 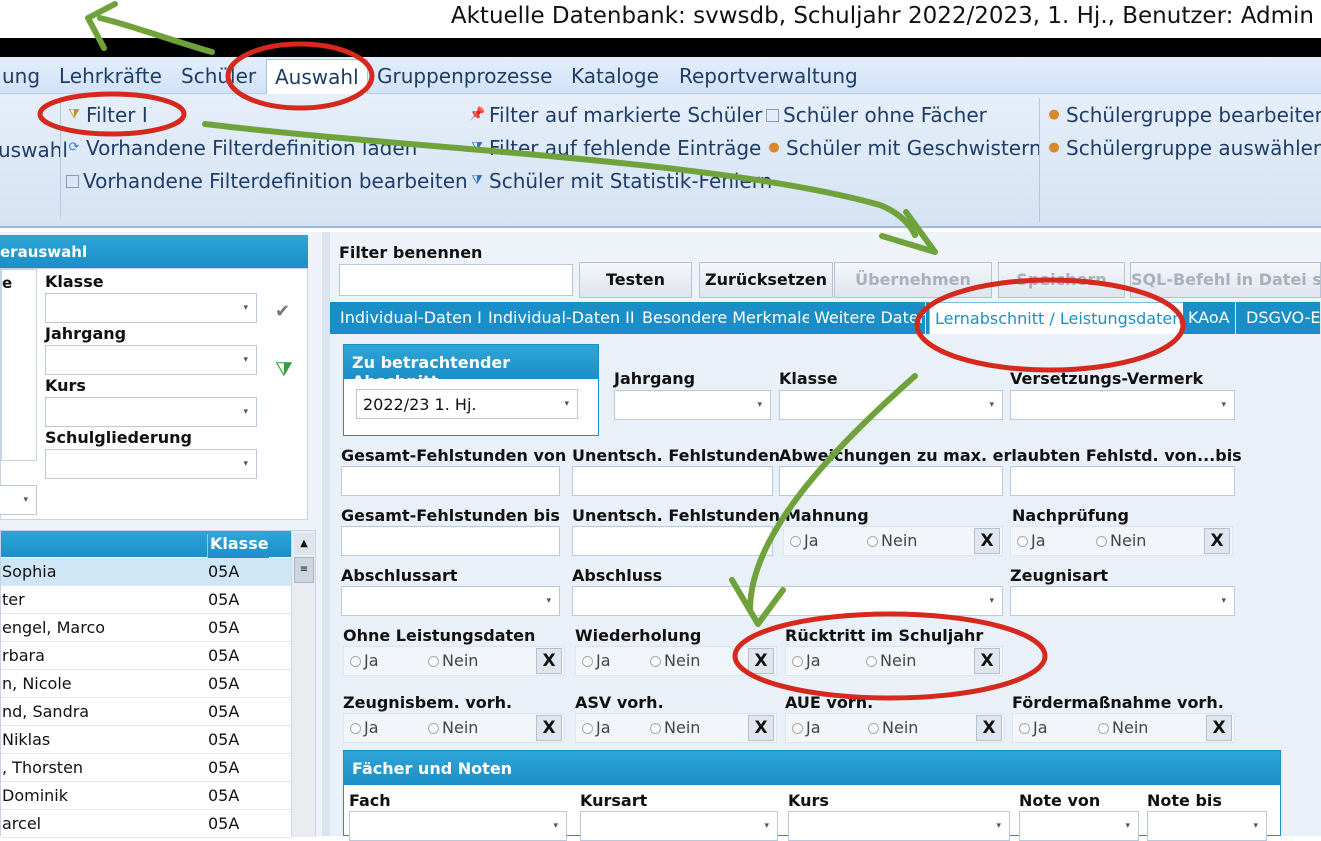 What do you see at coordinates (1183, 148) in the screenshot?
I see `select-group-button: ● Schülergruppe auswählen` at bounding box center [1183, 148].